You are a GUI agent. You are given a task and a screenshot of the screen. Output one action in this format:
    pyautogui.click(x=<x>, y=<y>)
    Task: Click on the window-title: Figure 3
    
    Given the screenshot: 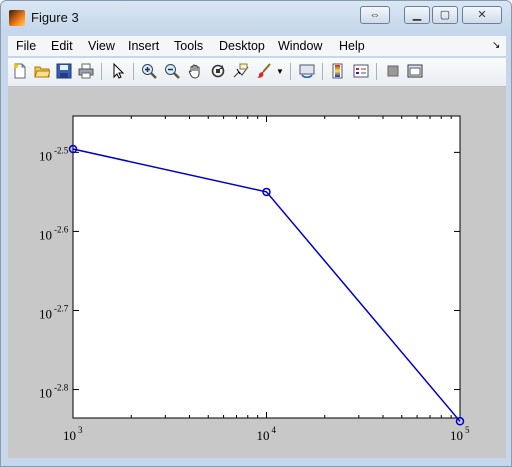 What is the action you would take?
    pyautogui.click(x=55, y=17)
    